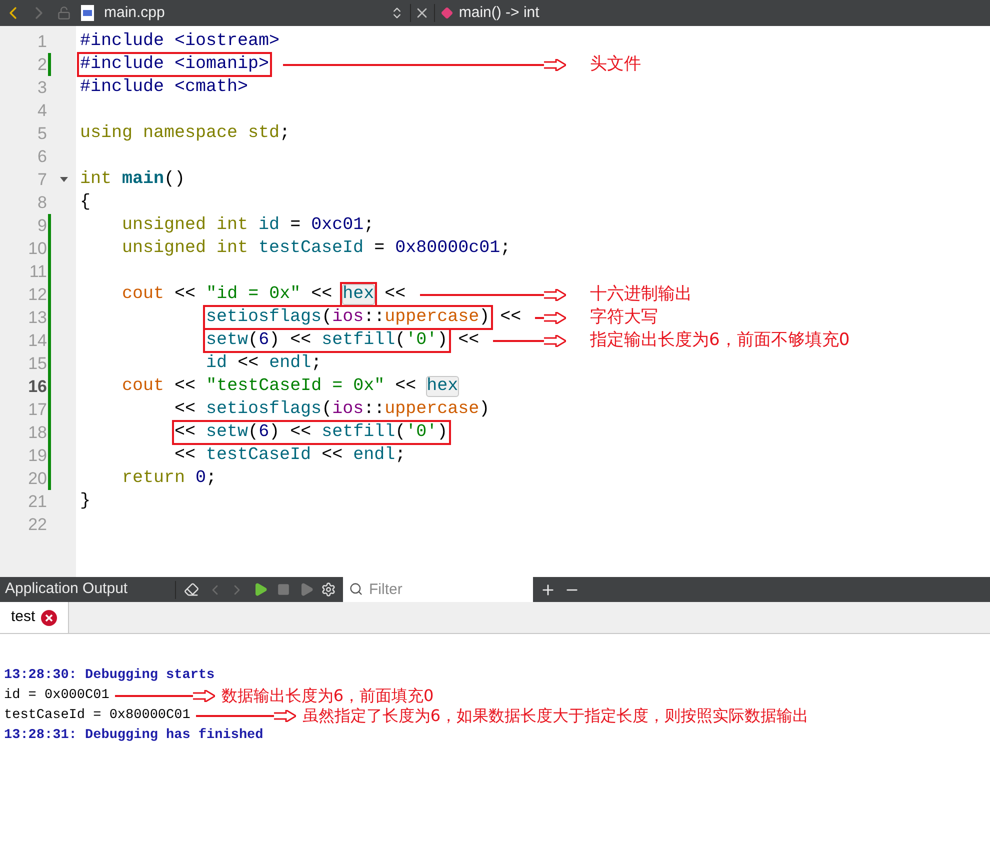 This screenshot has width=990, height=844. Describe the element at coordinates (260, 589) in the screenshot. I see `run-icon` at that location.